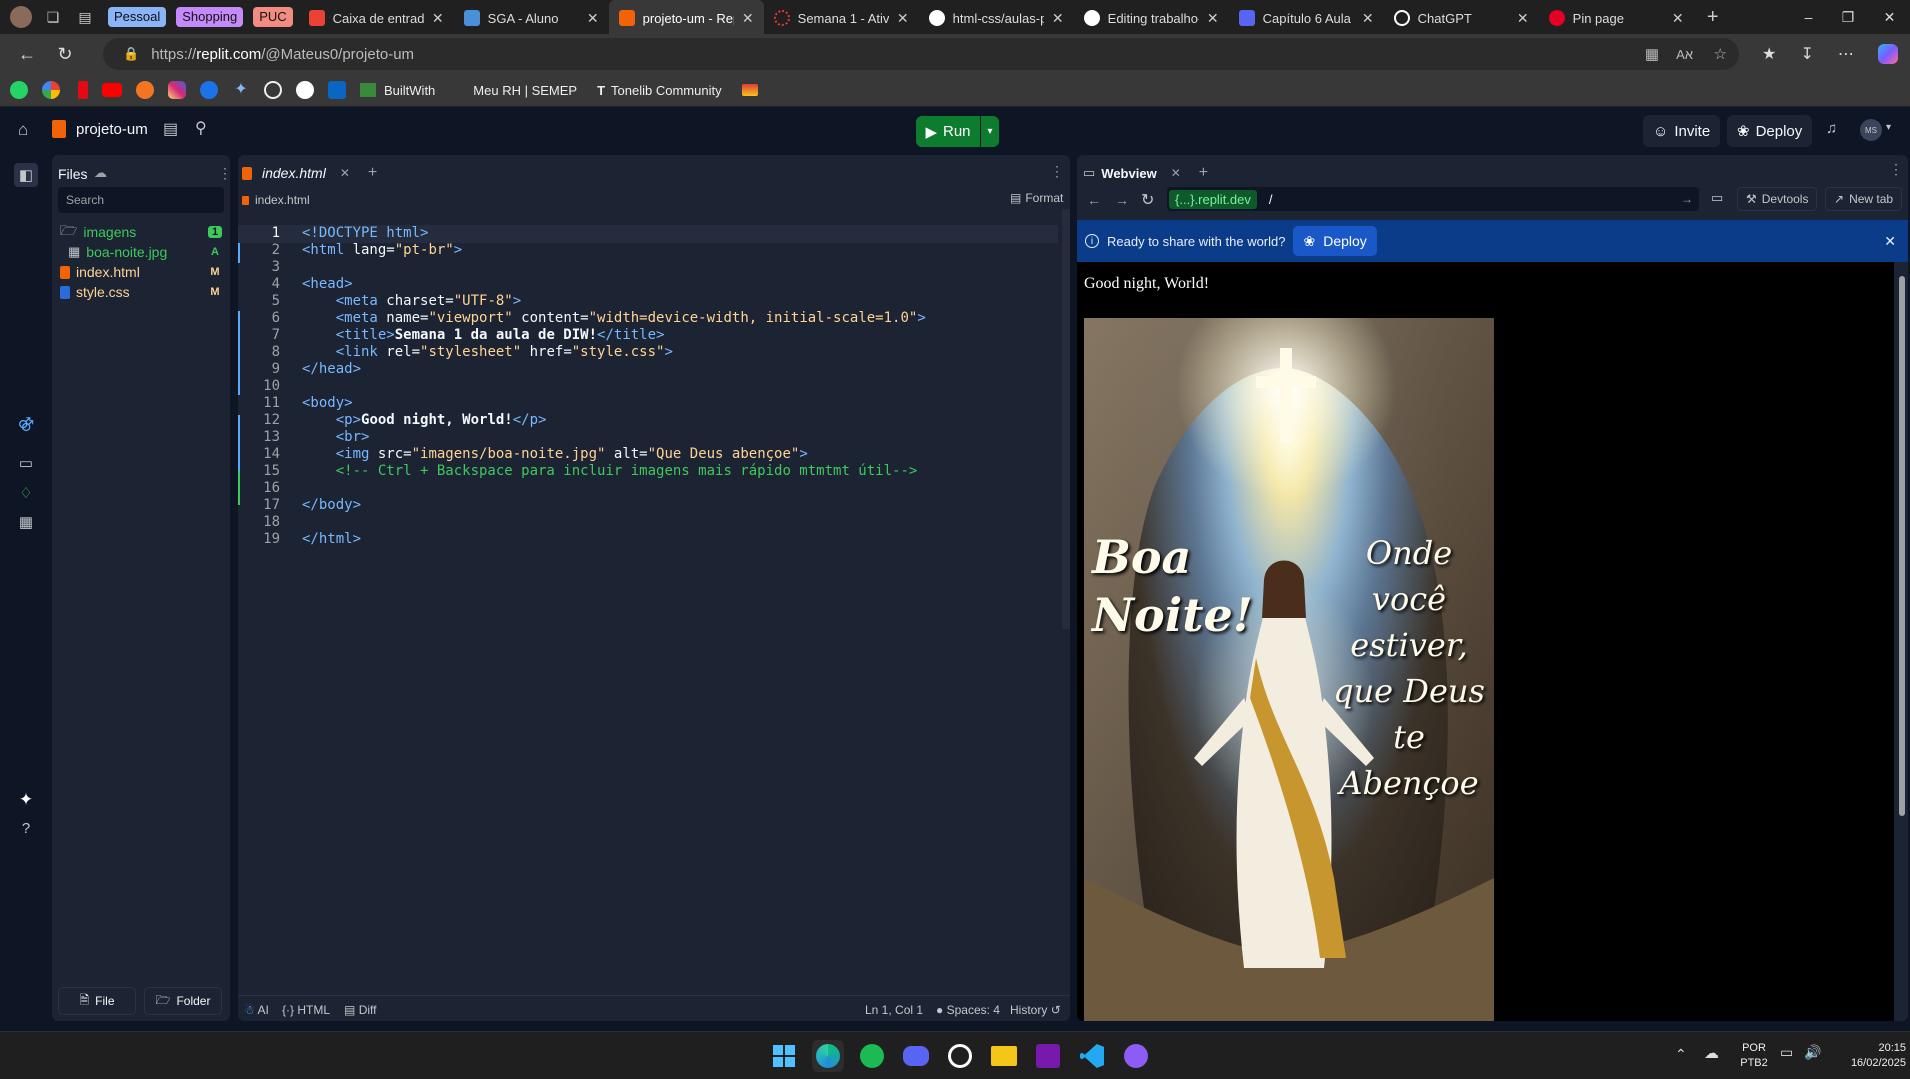 Image resolution: width=1910 pixels, height=1079 pixels. Describe the element at coordinates (141, 200) in the screenshot. I see `files-search-input: Search` at that location.